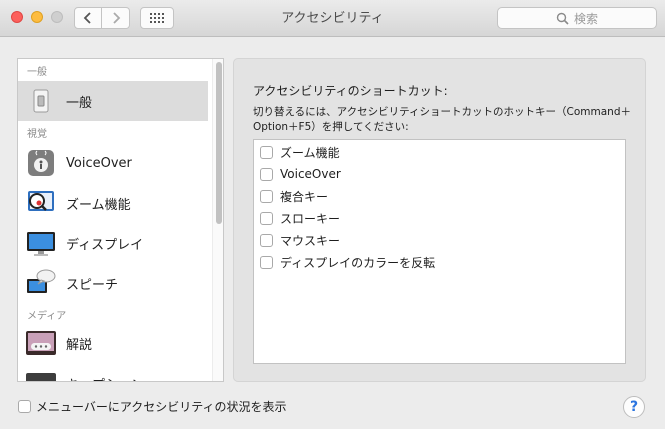 Image resolution: width=665 pixels, height=429 pixels. I want to click on panel-title: アクセシビリティのショートカット:, so click(350, 91).